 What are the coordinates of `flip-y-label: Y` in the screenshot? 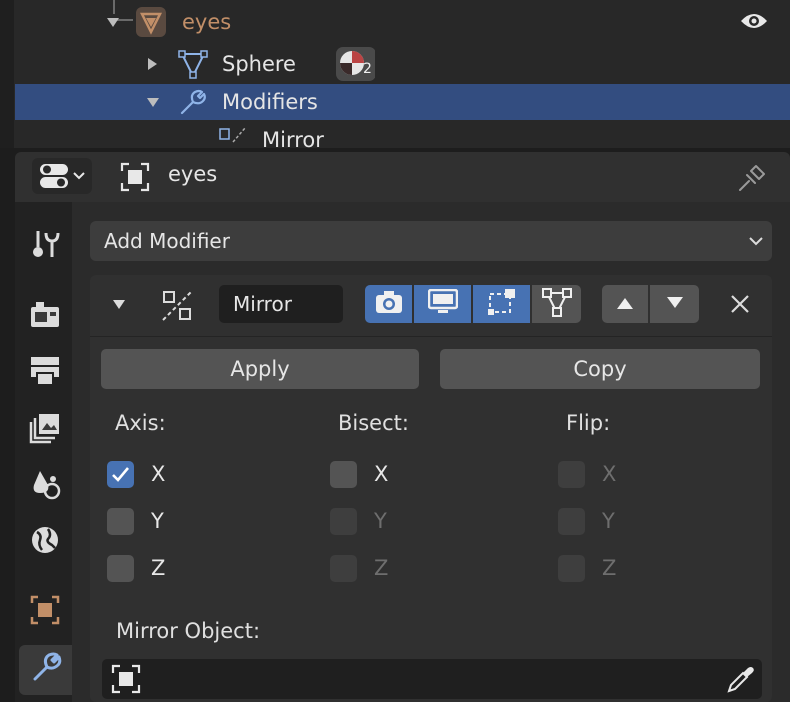 It's located at (608, 521).